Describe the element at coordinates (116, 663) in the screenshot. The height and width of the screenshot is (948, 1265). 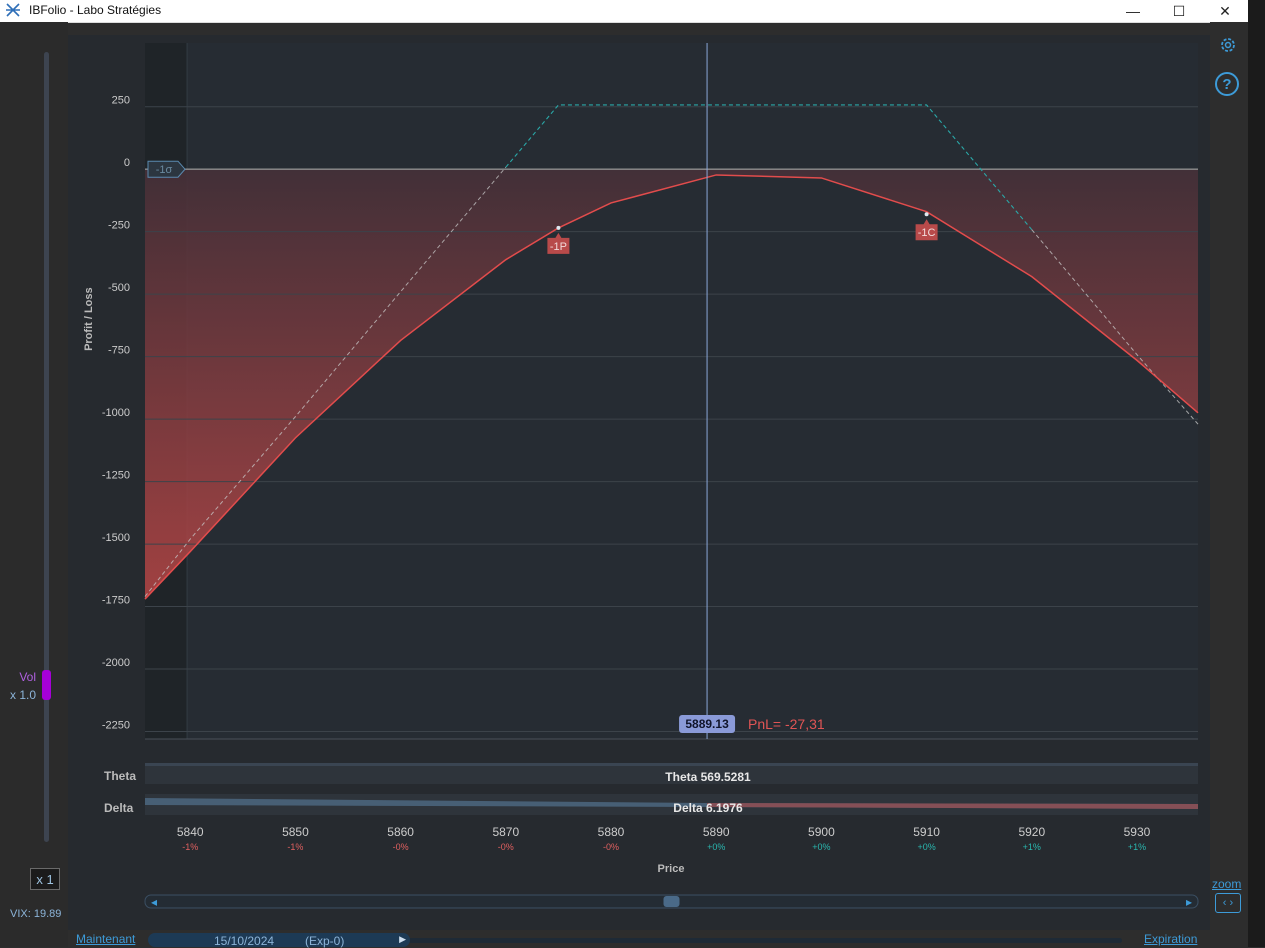
I see `y-tick-label: -2000` at that location.